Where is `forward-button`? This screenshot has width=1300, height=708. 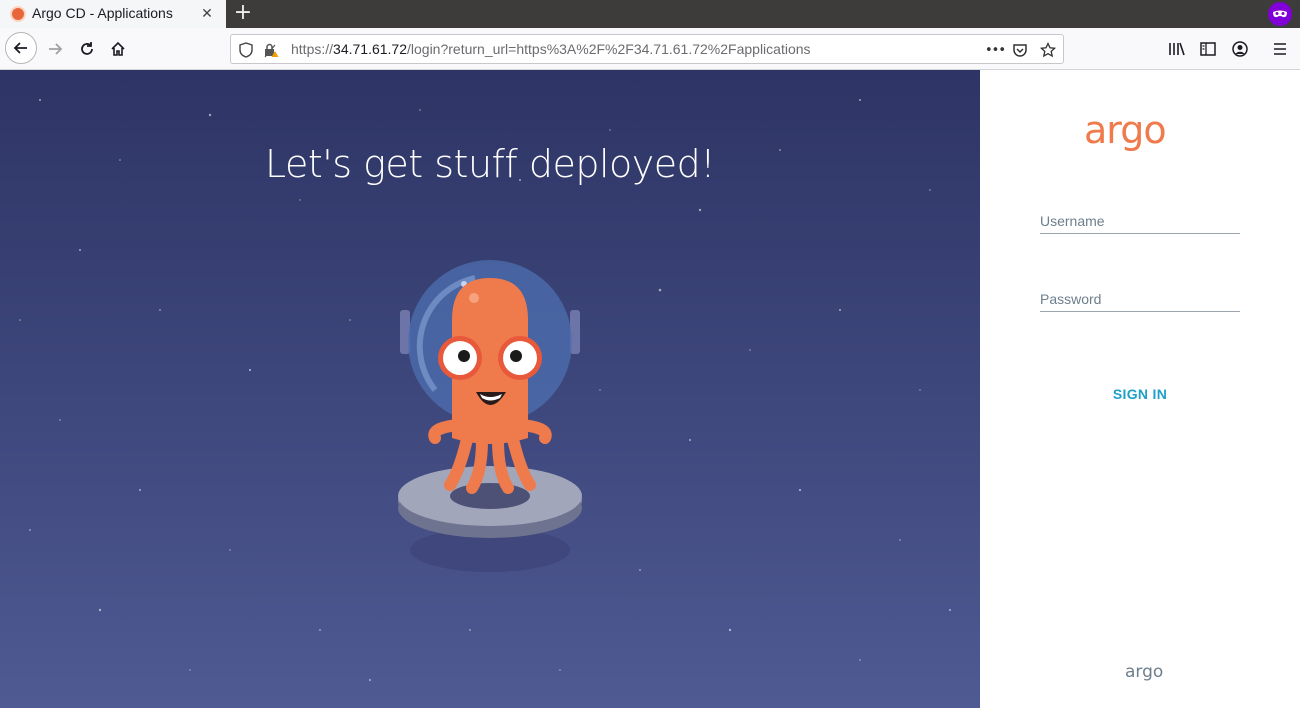
forward-button is located at coordinates (55, 49).